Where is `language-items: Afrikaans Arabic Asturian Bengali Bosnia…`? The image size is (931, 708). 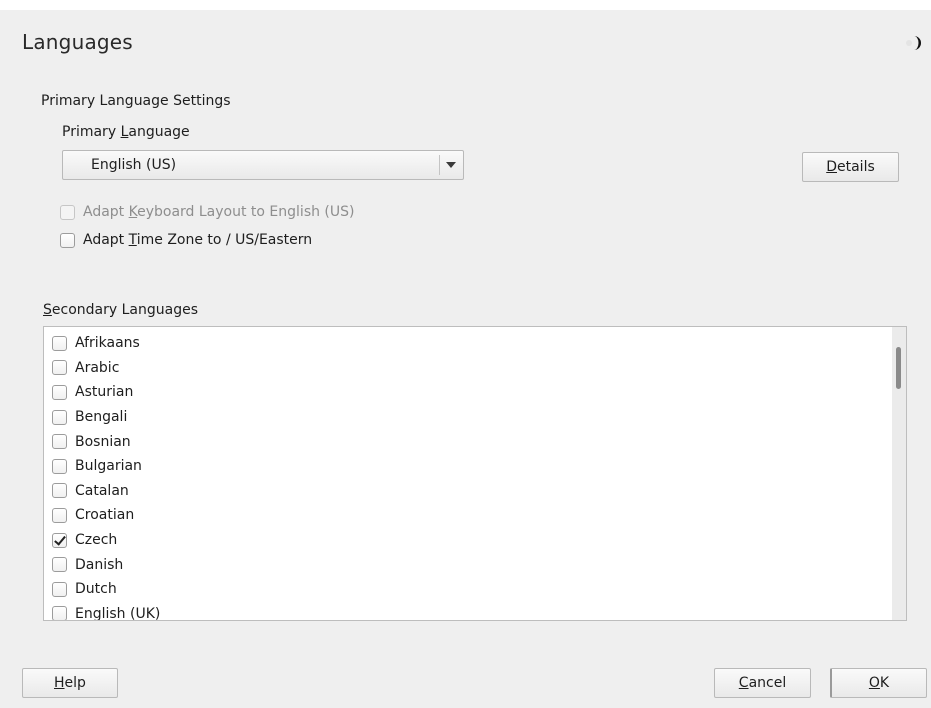 language-items: Afrikaans Arabic Asturian Bengali Bosnia… is located at coordinates (106, 476).